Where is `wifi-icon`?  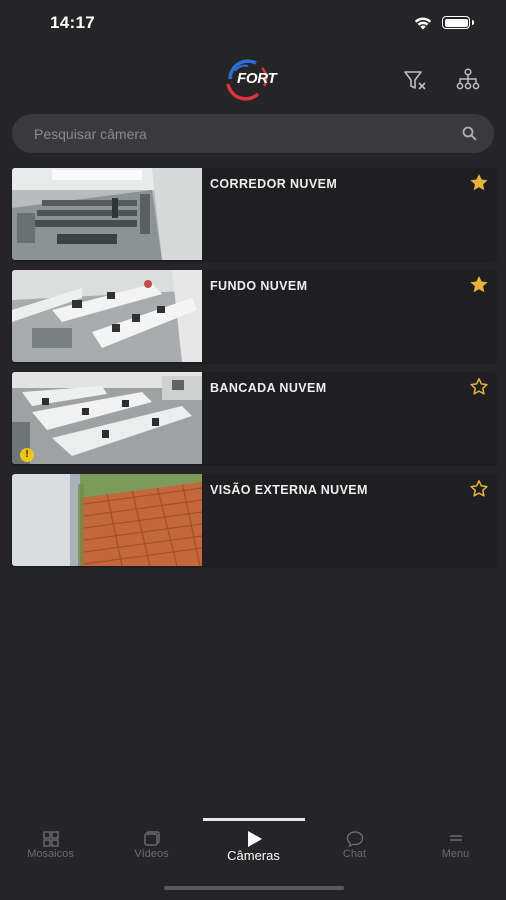
wifi-icon is located at coordinates (423, 23).